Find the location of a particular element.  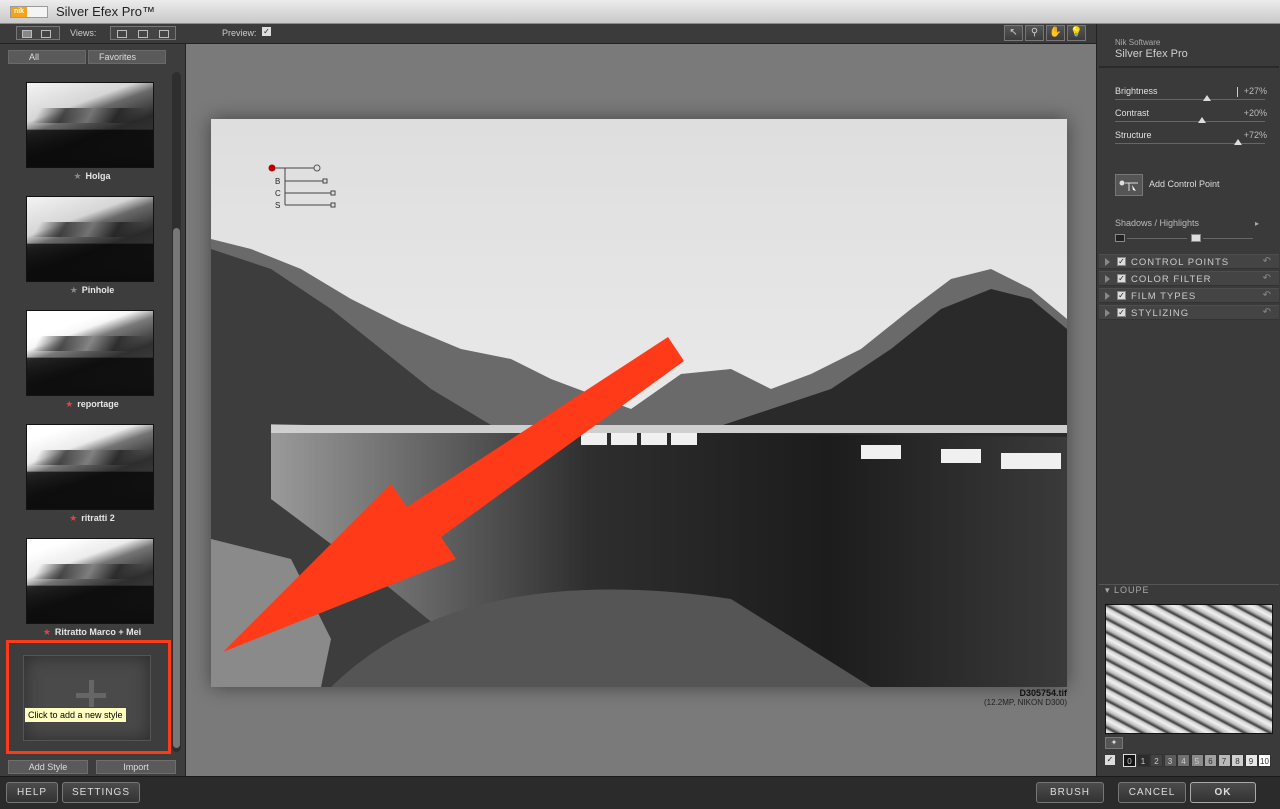

add-new-style-highlight is located at coordinates (88, 697).